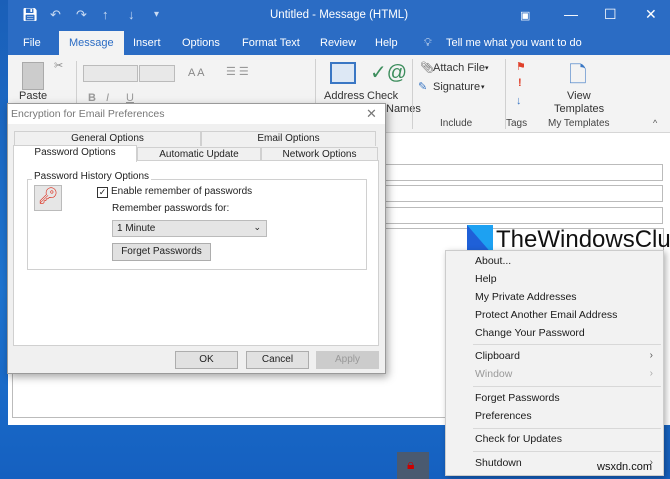 The image size is (670, 479). Describe the element at coordinates (655, 123) in the screenshot. I see `collapse-ribbon-icon: ^` at that location.